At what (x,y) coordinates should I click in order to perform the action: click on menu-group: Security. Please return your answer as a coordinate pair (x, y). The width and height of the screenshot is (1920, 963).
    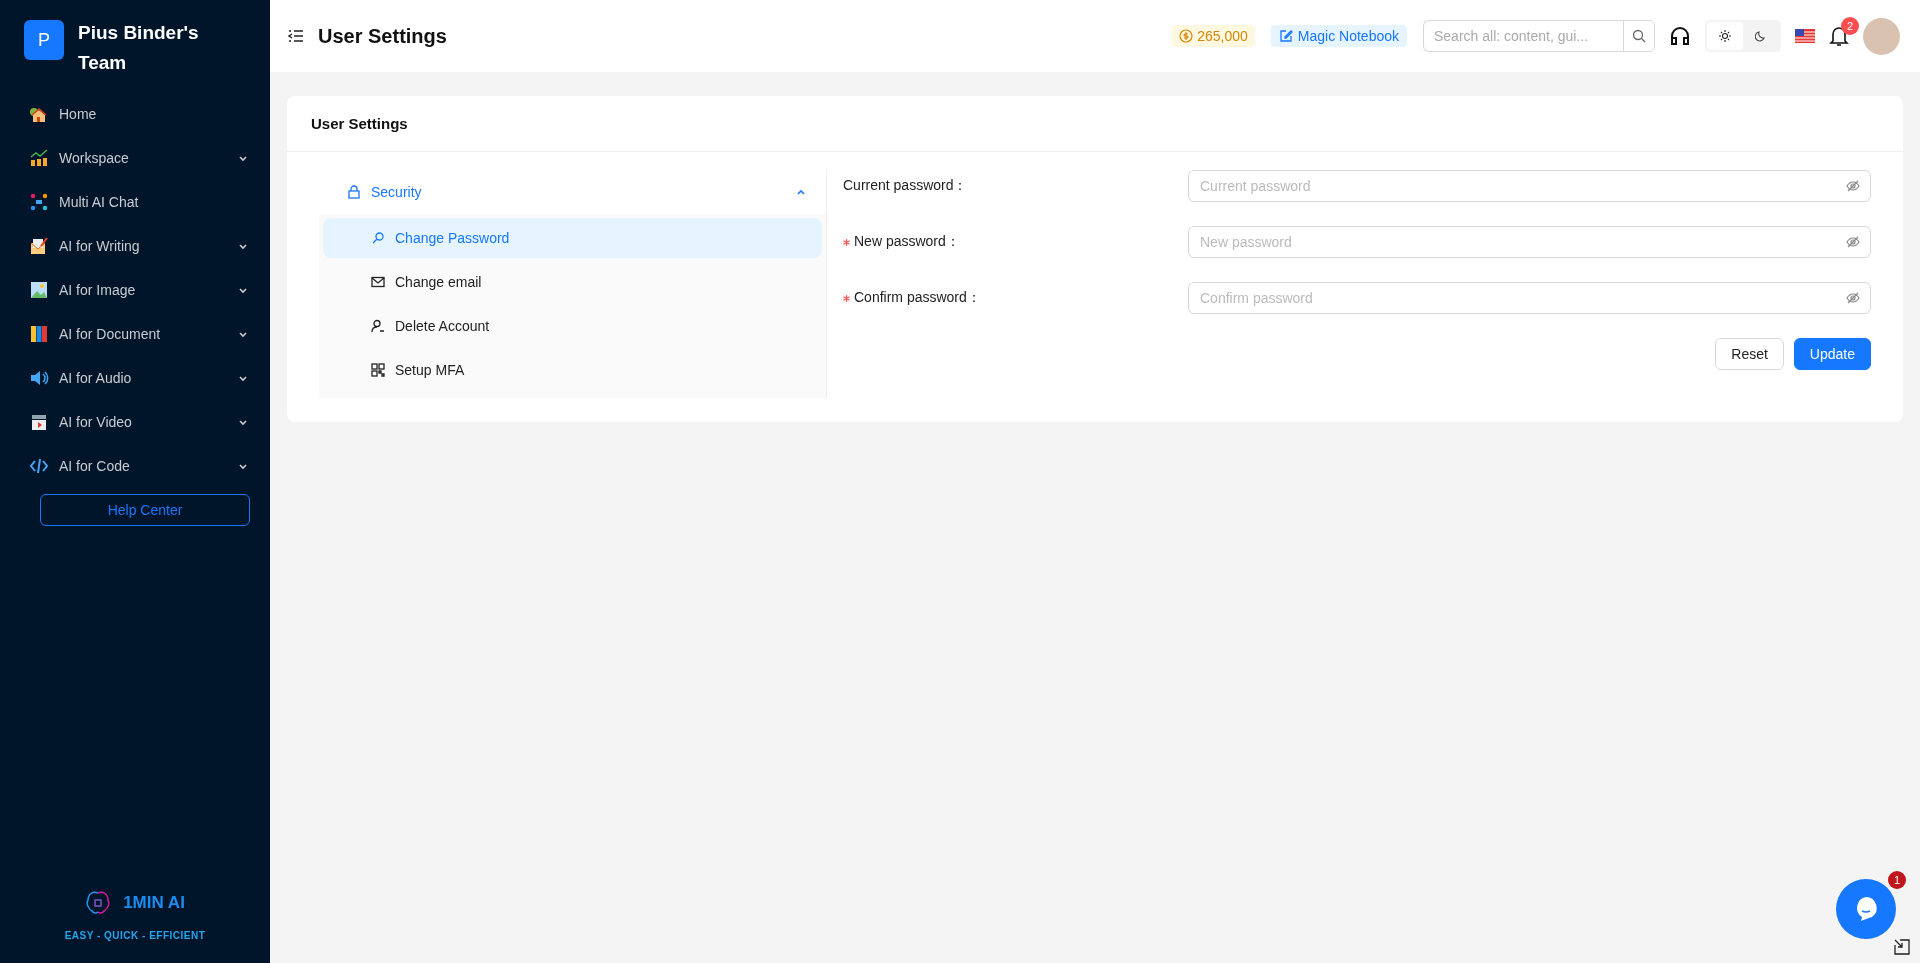
    Looking at the image, I should click on (572, 192).